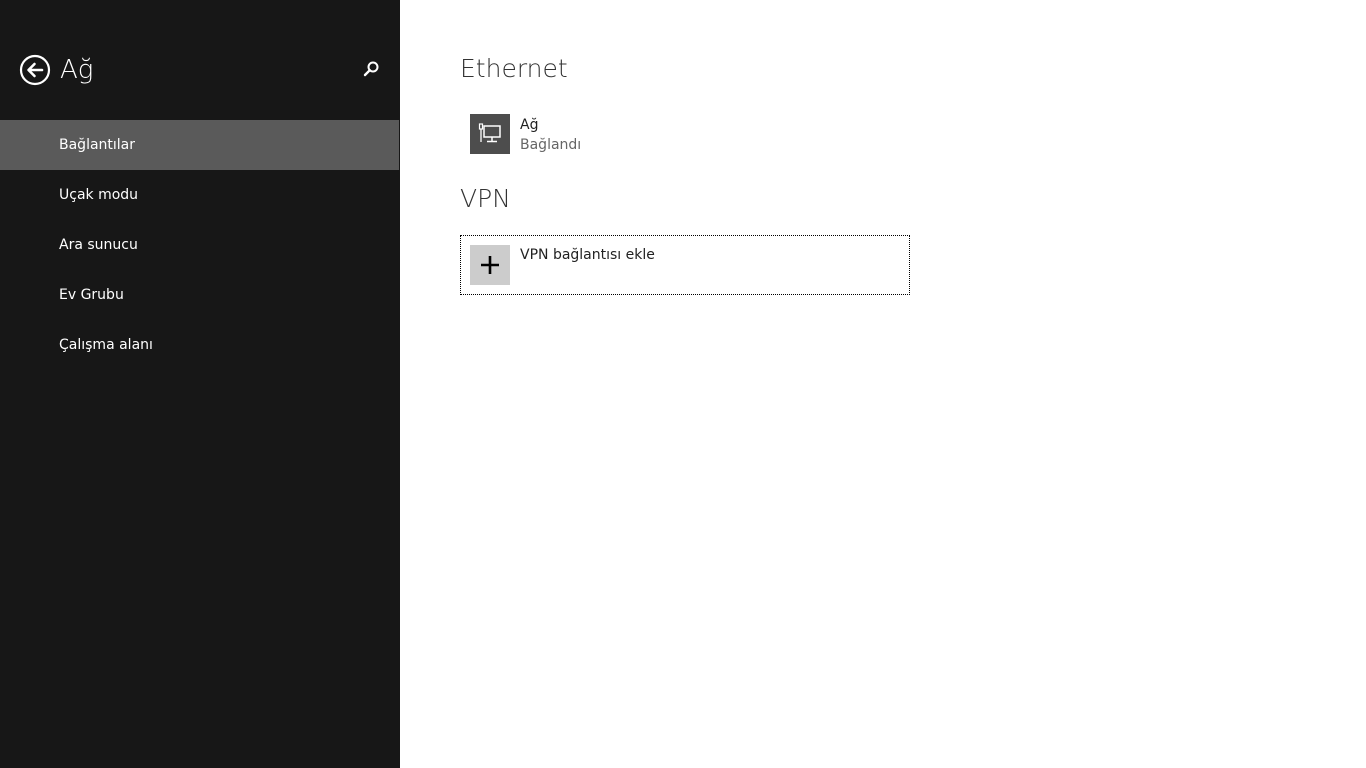  I want to click on back-button, so click(35, 70).